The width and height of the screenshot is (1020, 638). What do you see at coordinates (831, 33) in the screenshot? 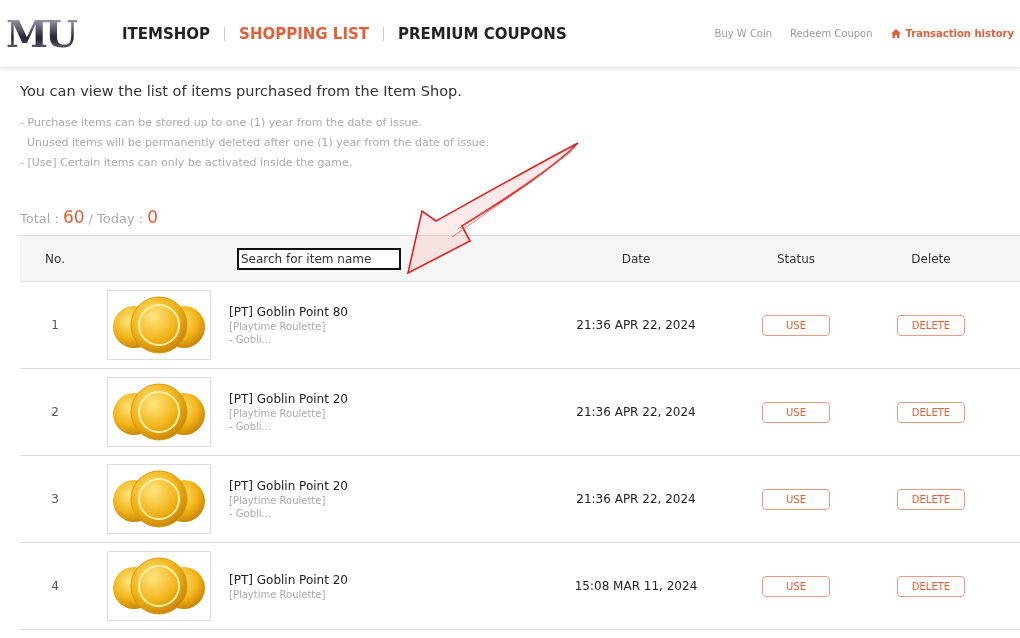
I see `header-link: Redeem Coupon` at bounding box center [831, 33].